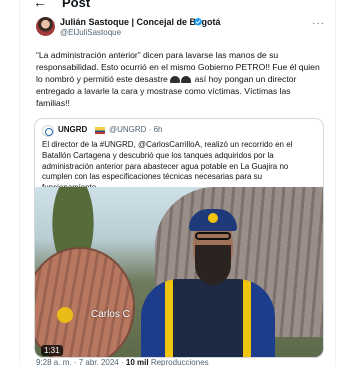 The width and height of the screenshot is (350, 366). I want to click on verified-icon, so click(198, 21).